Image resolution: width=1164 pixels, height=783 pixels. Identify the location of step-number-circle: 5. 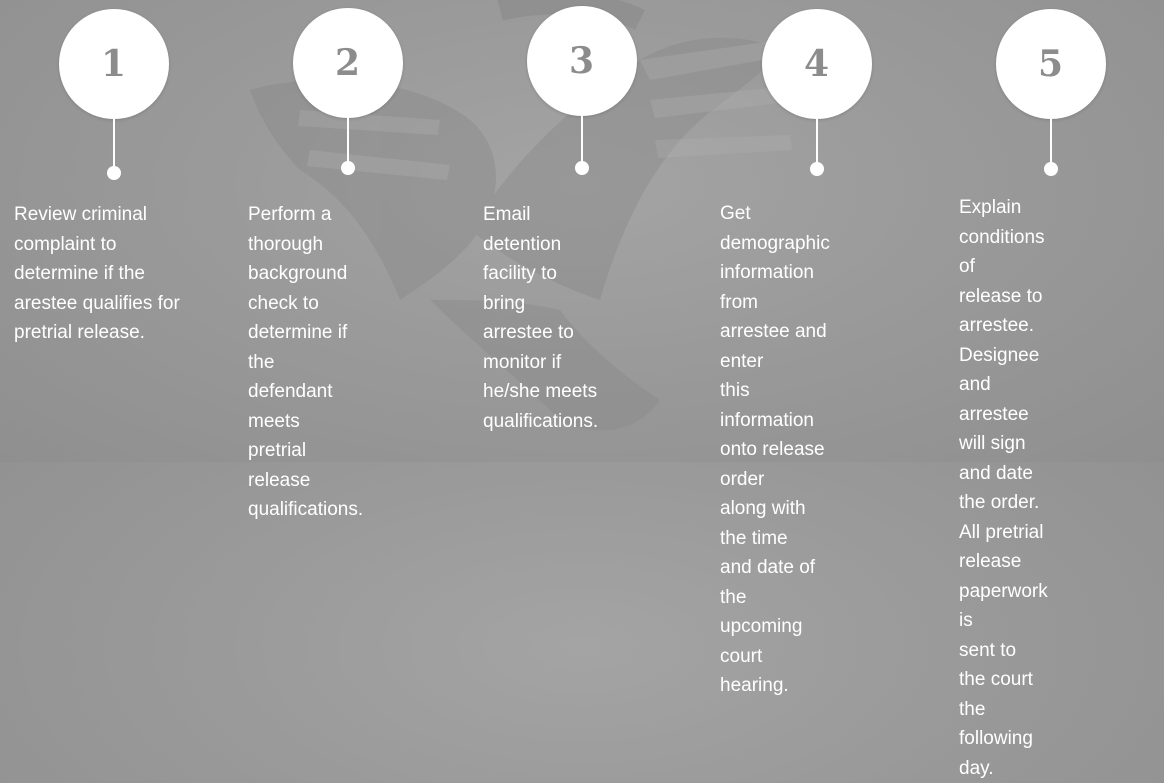
(1051, 64).